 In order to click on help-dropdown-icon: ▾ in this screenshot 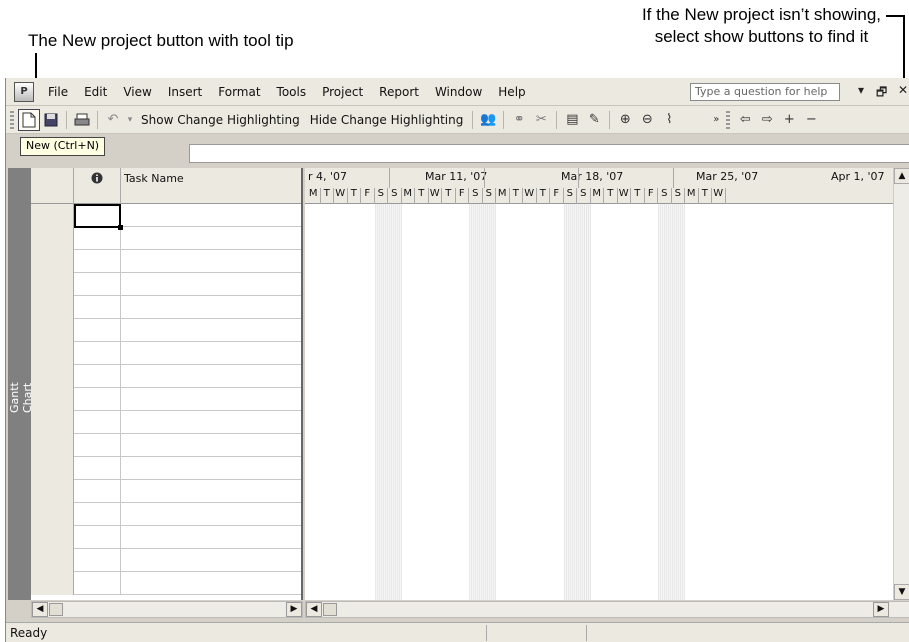, I will do `click(861, 90)`.